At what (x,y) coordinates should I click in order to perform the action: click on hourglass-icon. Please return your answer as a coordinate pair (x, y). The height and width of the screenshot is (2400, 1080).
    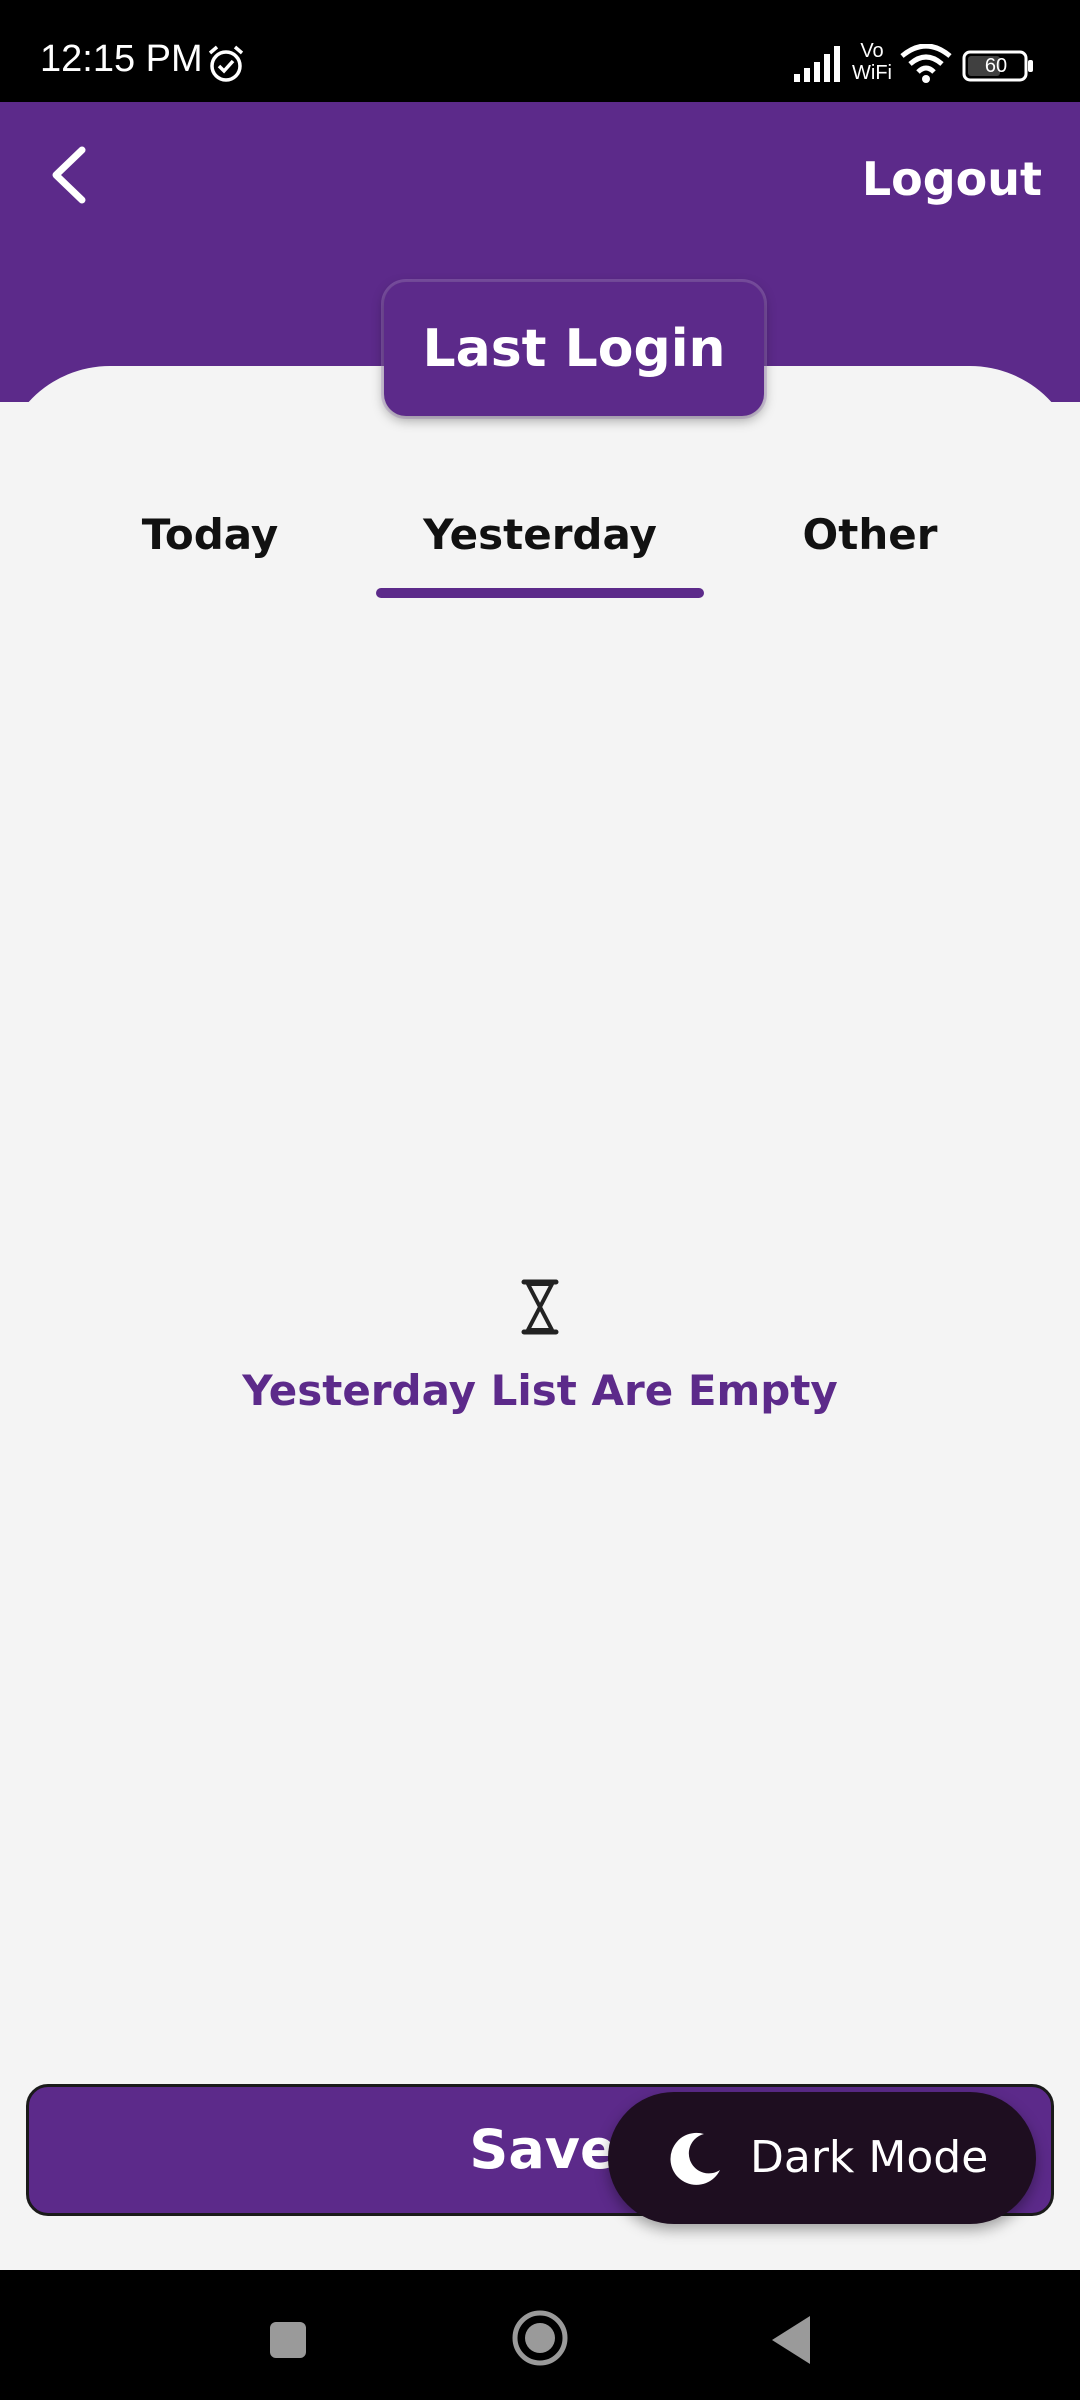
    Looking at the image, I should click on (540, 1307).